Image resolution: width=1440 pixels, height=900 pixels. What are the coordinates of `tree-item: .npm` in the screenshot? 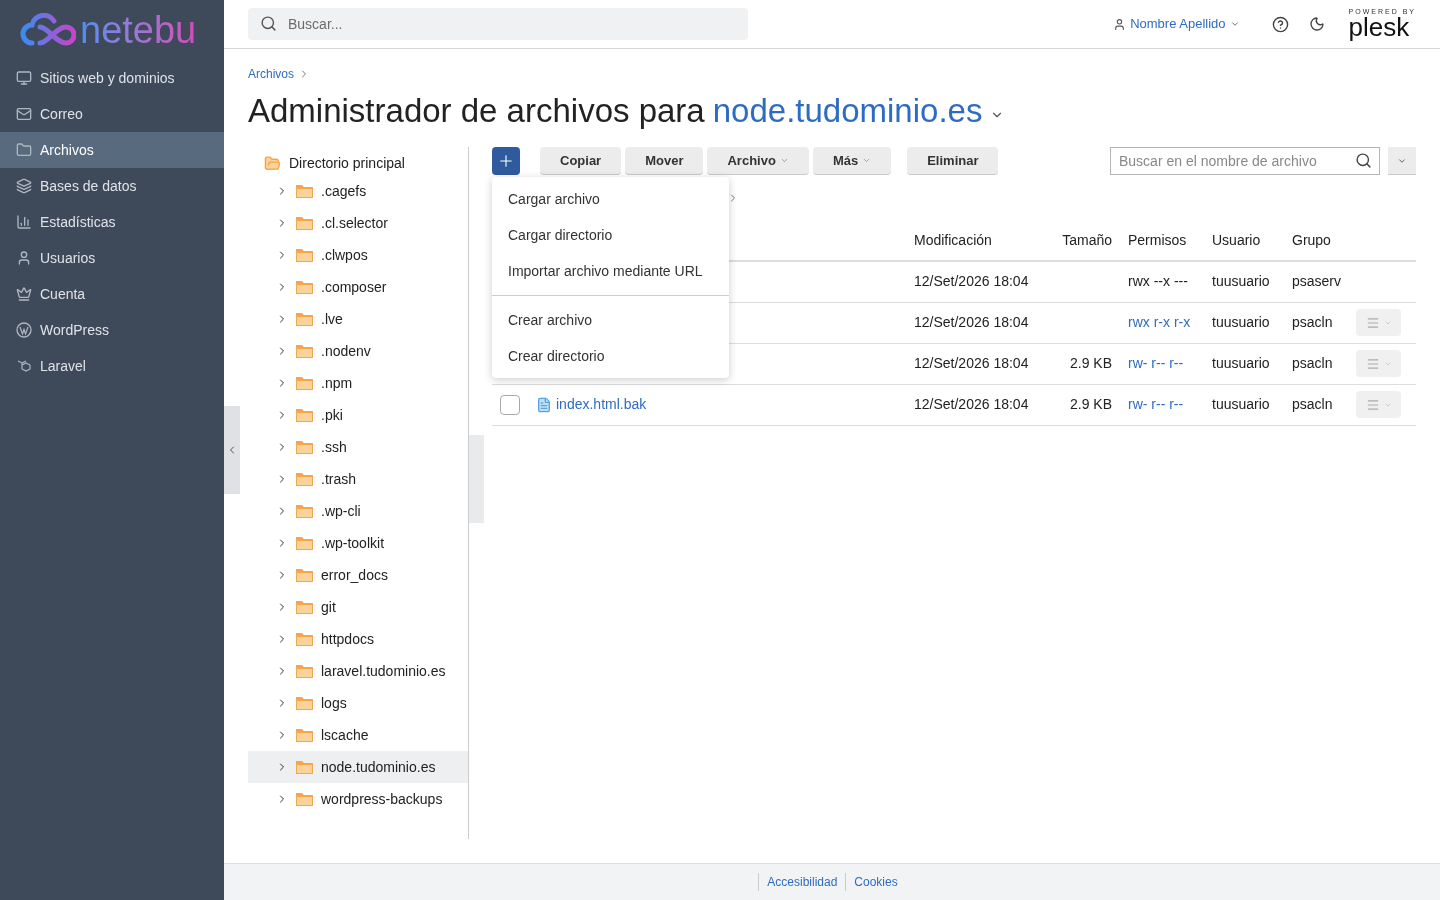 It's located at (358, 383).